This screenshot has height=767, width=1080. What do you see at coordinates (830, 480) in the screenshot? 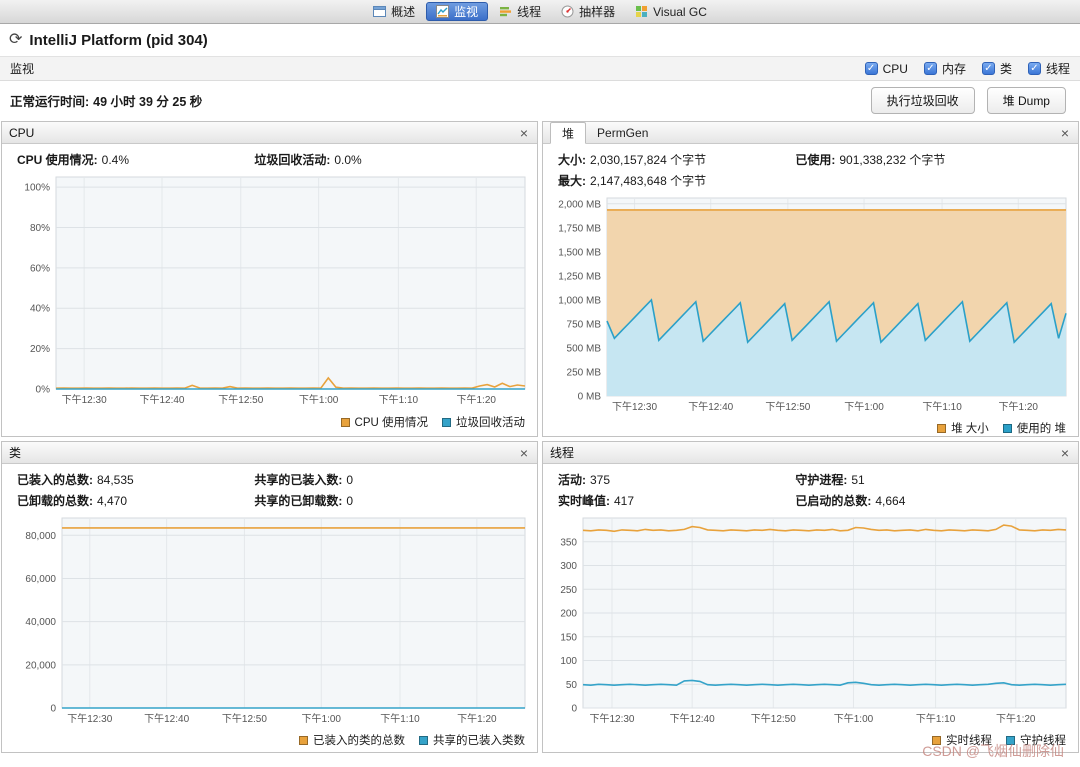
I see `stat-daemon: 守护进程: 51` at bounding box center [830, 480].